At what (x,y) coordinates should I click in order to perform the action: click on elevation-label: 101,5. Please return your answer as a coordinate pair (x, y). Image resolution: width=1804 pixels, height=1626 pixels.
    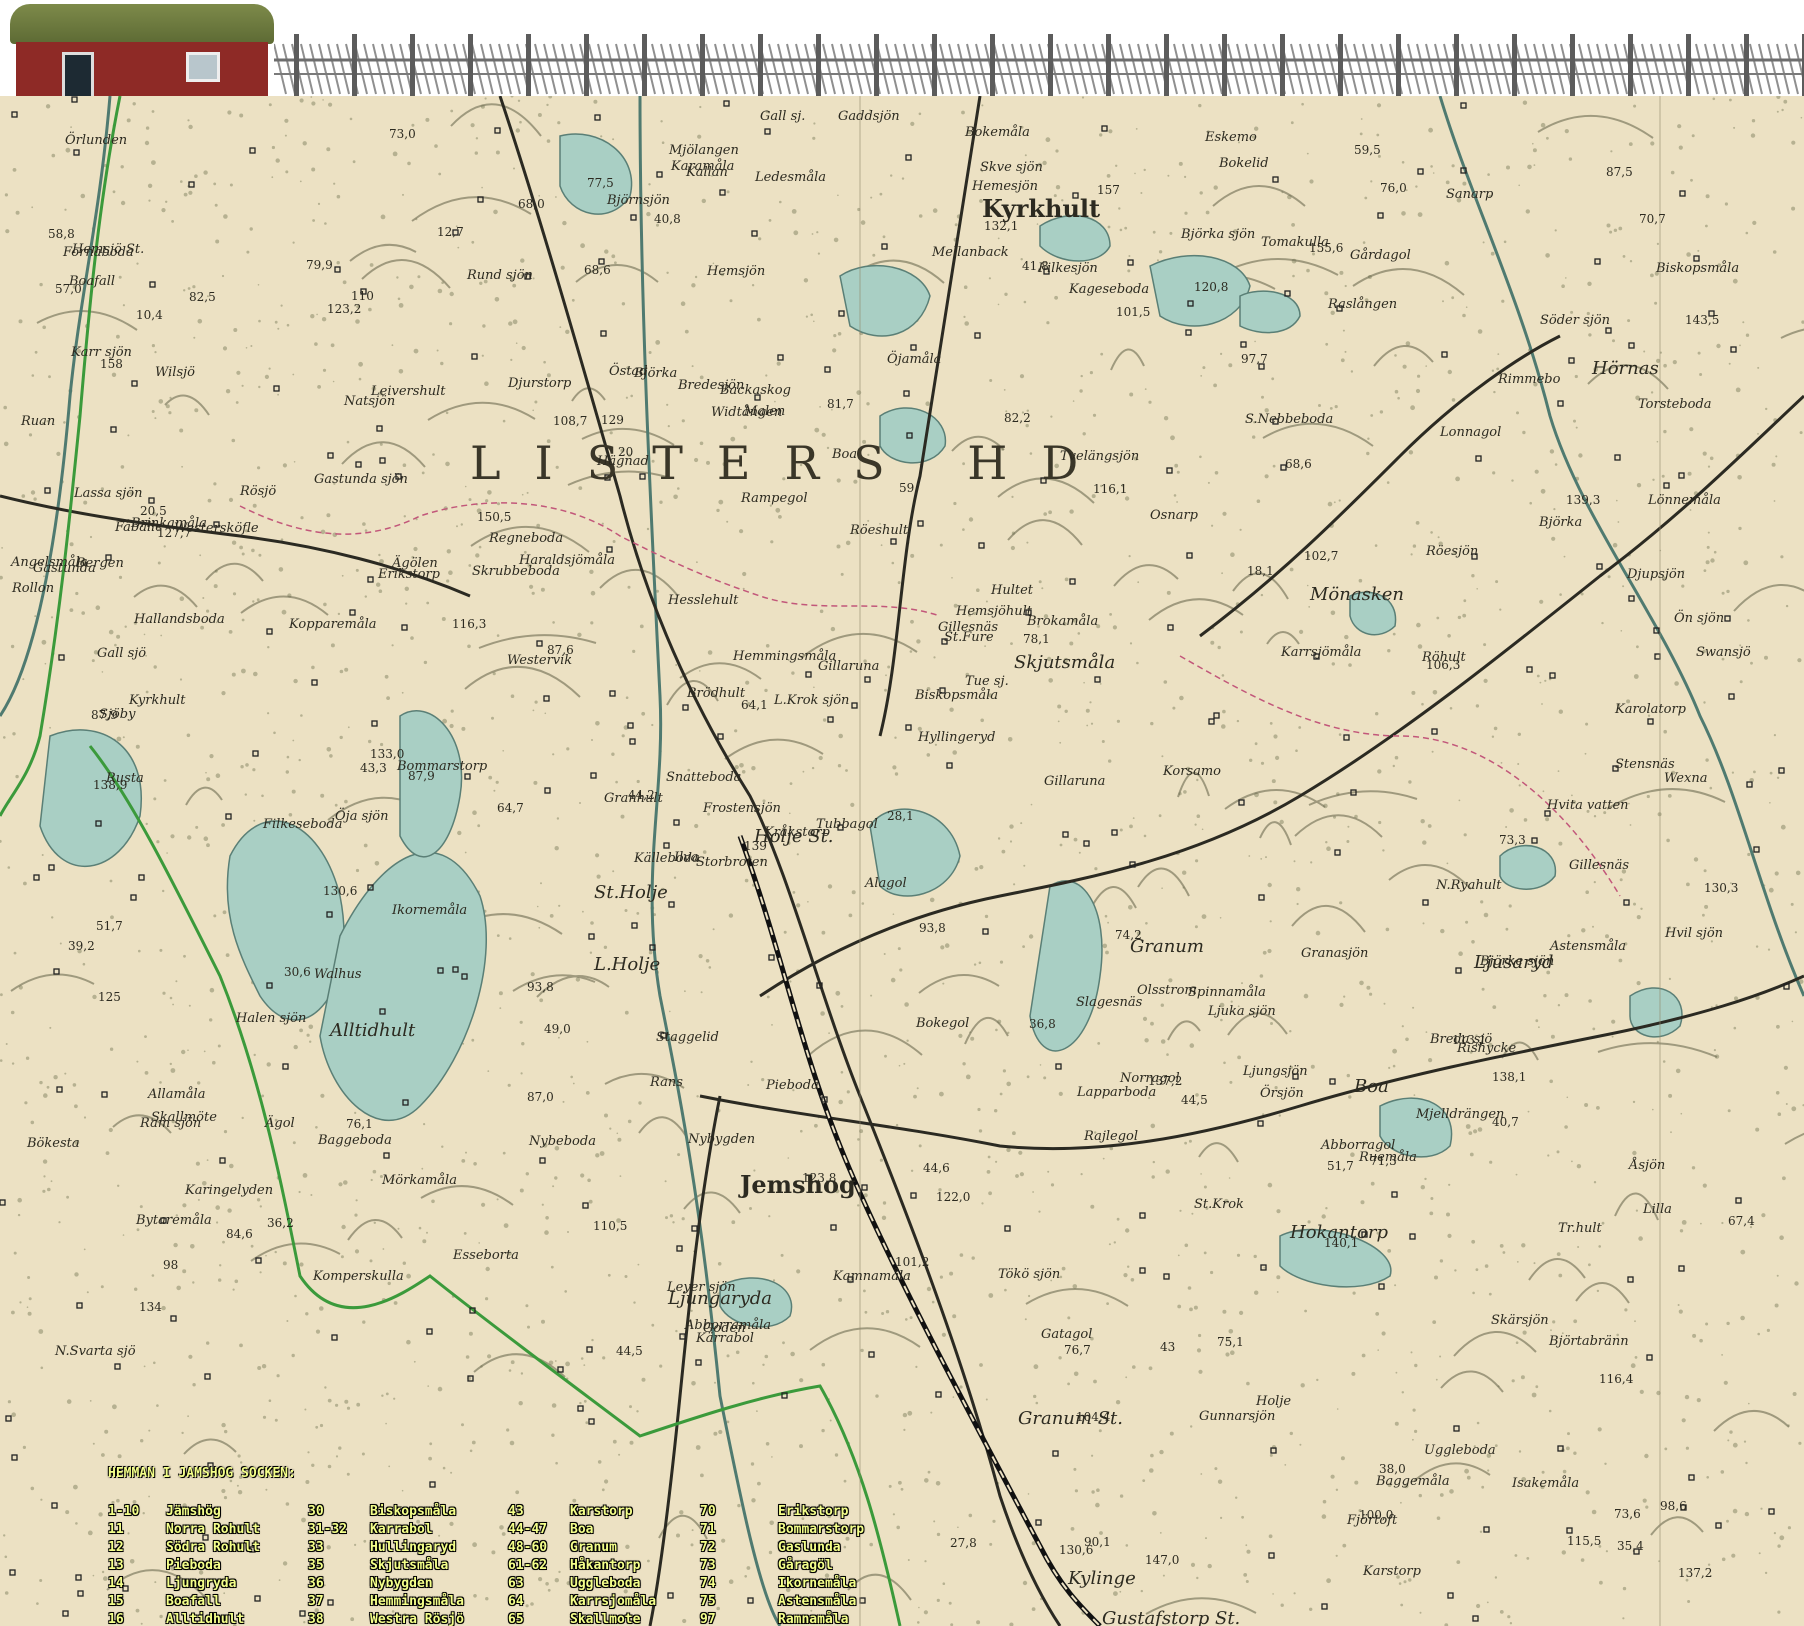
    Looking at the image, I should click on (1133, 312).